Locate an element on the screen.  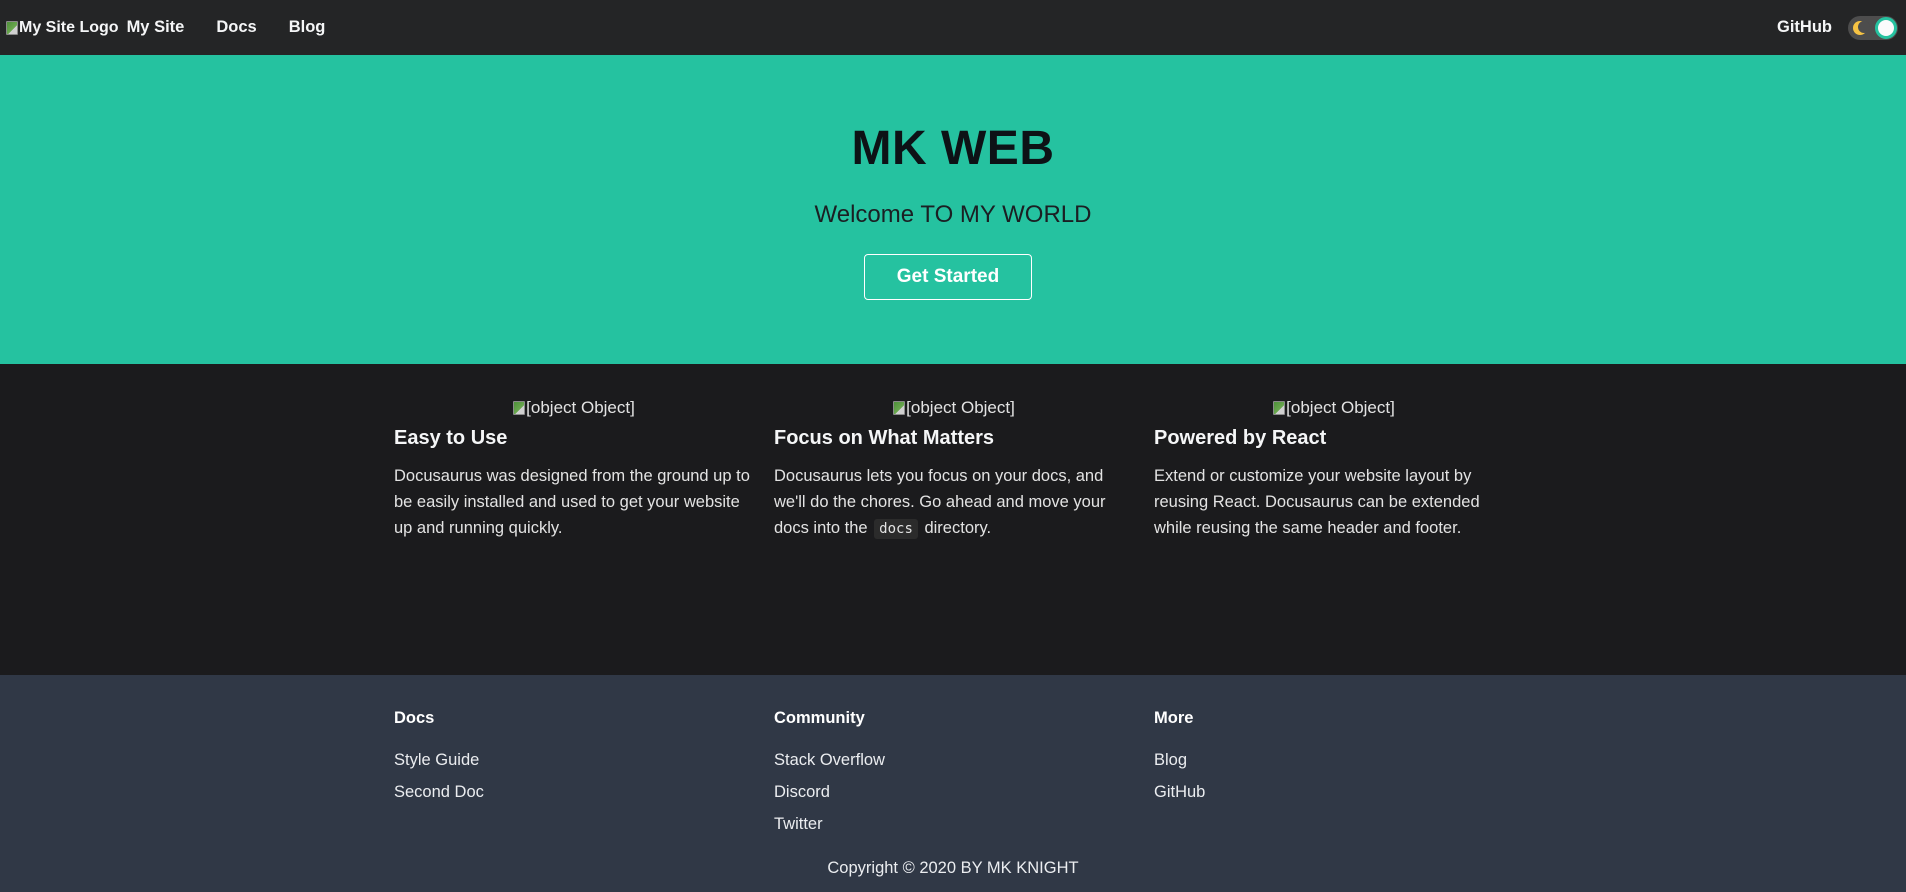
footer-link-list: Blog GitHub is located at coordinates (1334, 781).